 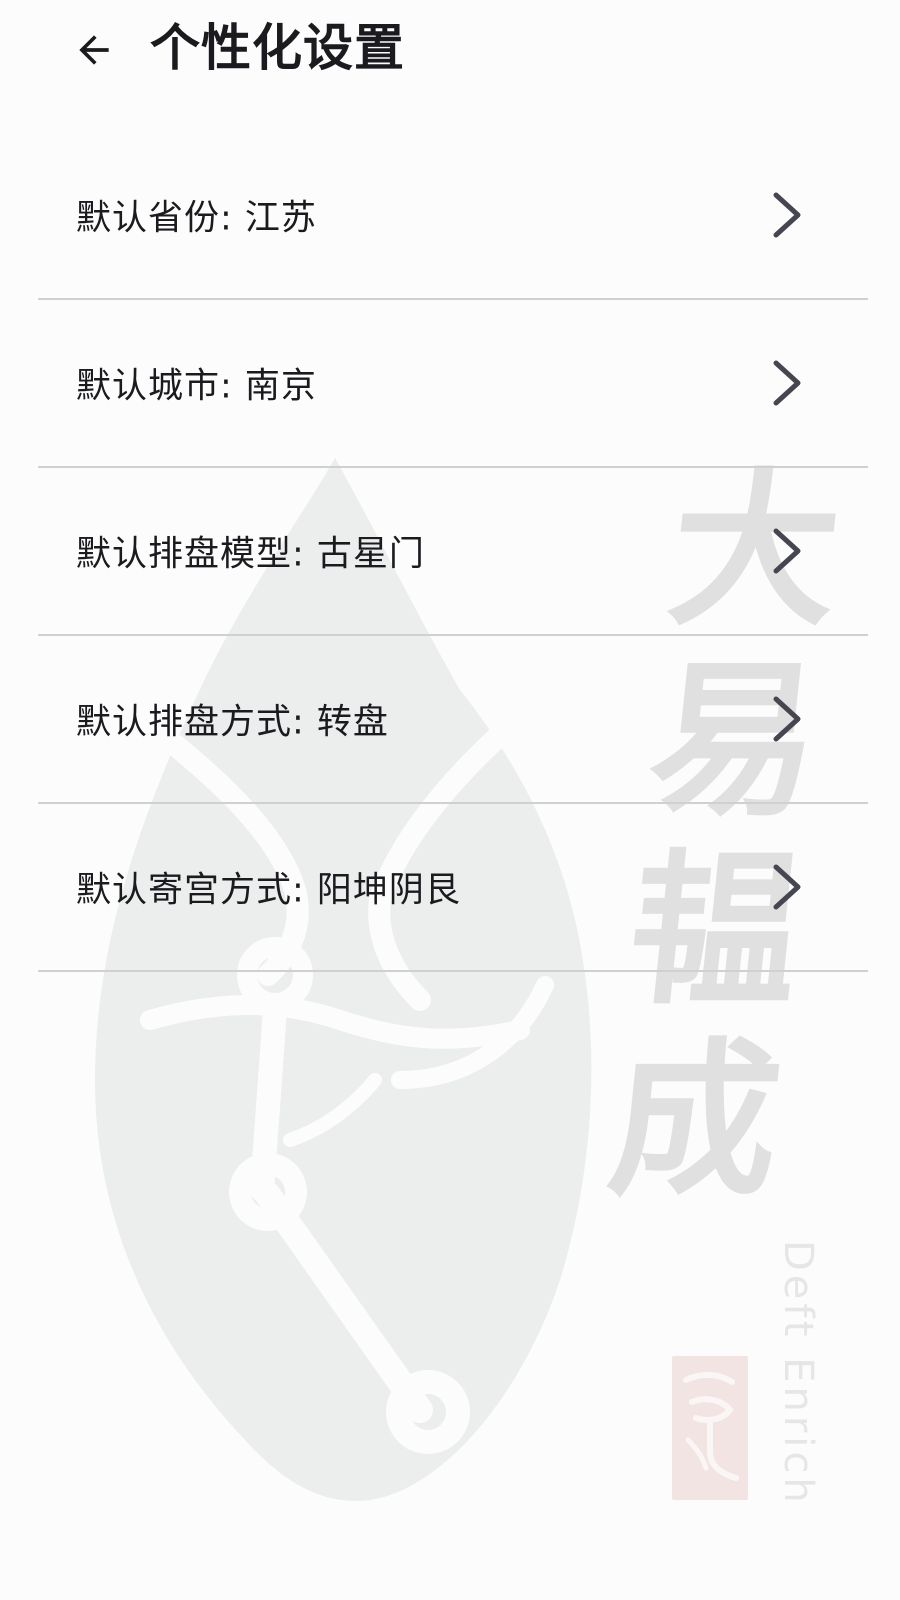 What do you see at coordinates (695, 1120) in the screenshot?
I see `calligraphy-char: 成` at bounding box center [695, 1120].